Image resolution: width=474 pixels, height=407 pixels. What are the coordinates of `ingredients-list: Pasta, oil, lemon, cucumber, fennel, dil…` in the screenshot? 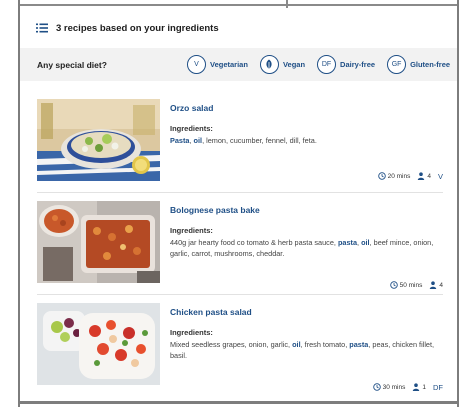 It's located at (306, 140).